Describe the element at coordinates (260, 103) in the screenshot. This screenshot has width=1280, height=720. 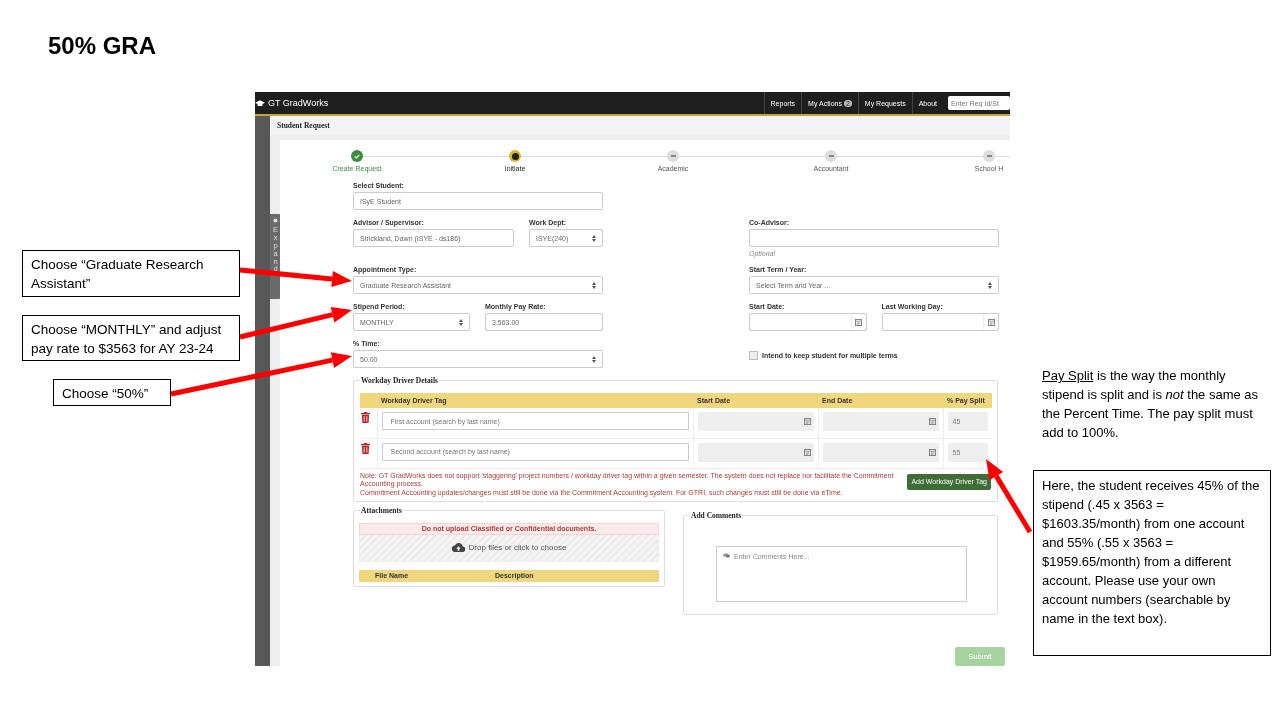
I see `graduation-cap-icon` at that location.